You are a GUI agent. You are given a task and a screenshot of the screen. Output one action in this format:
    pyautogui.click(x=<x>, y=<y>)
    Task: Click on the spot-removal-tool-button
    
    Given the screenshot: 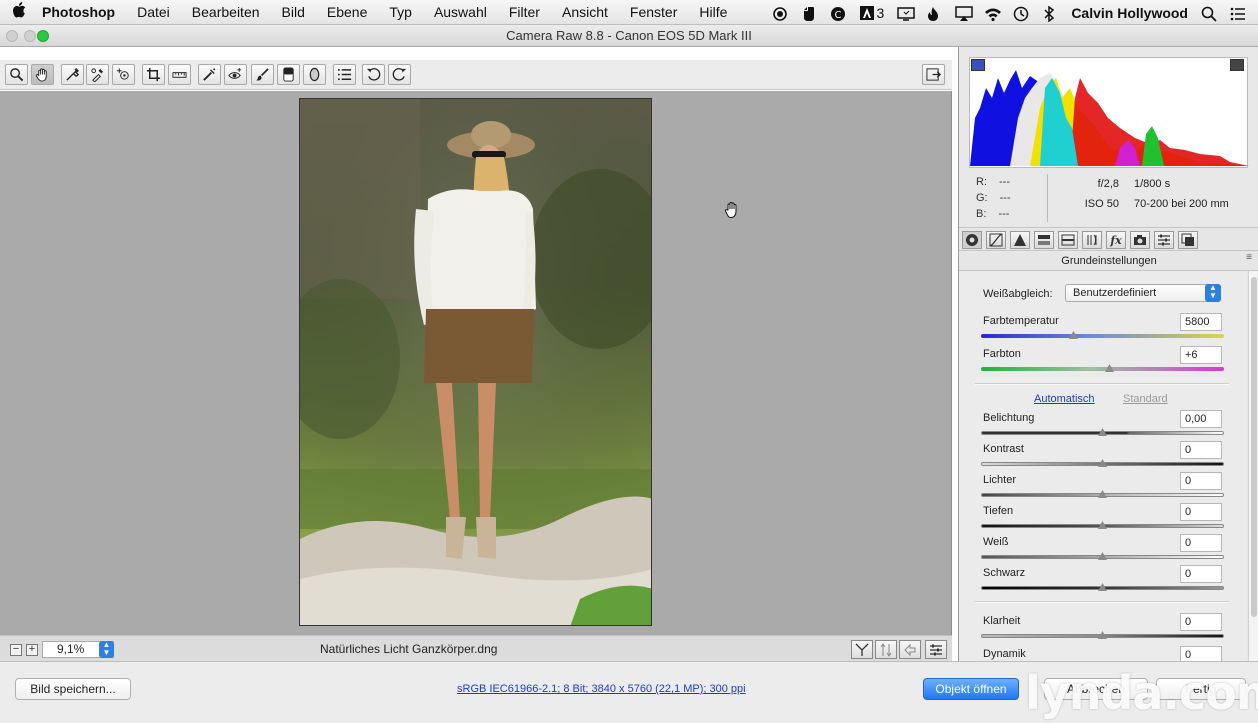 What is the action you would take?
    pyautogui.click(x=209, y=74)
    